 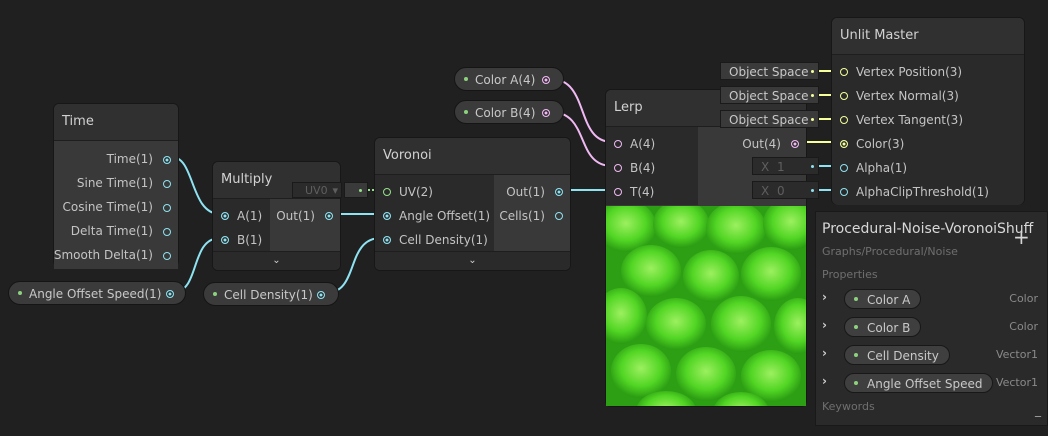 I want to click on cell-density-port, so click(x=321, y=295).